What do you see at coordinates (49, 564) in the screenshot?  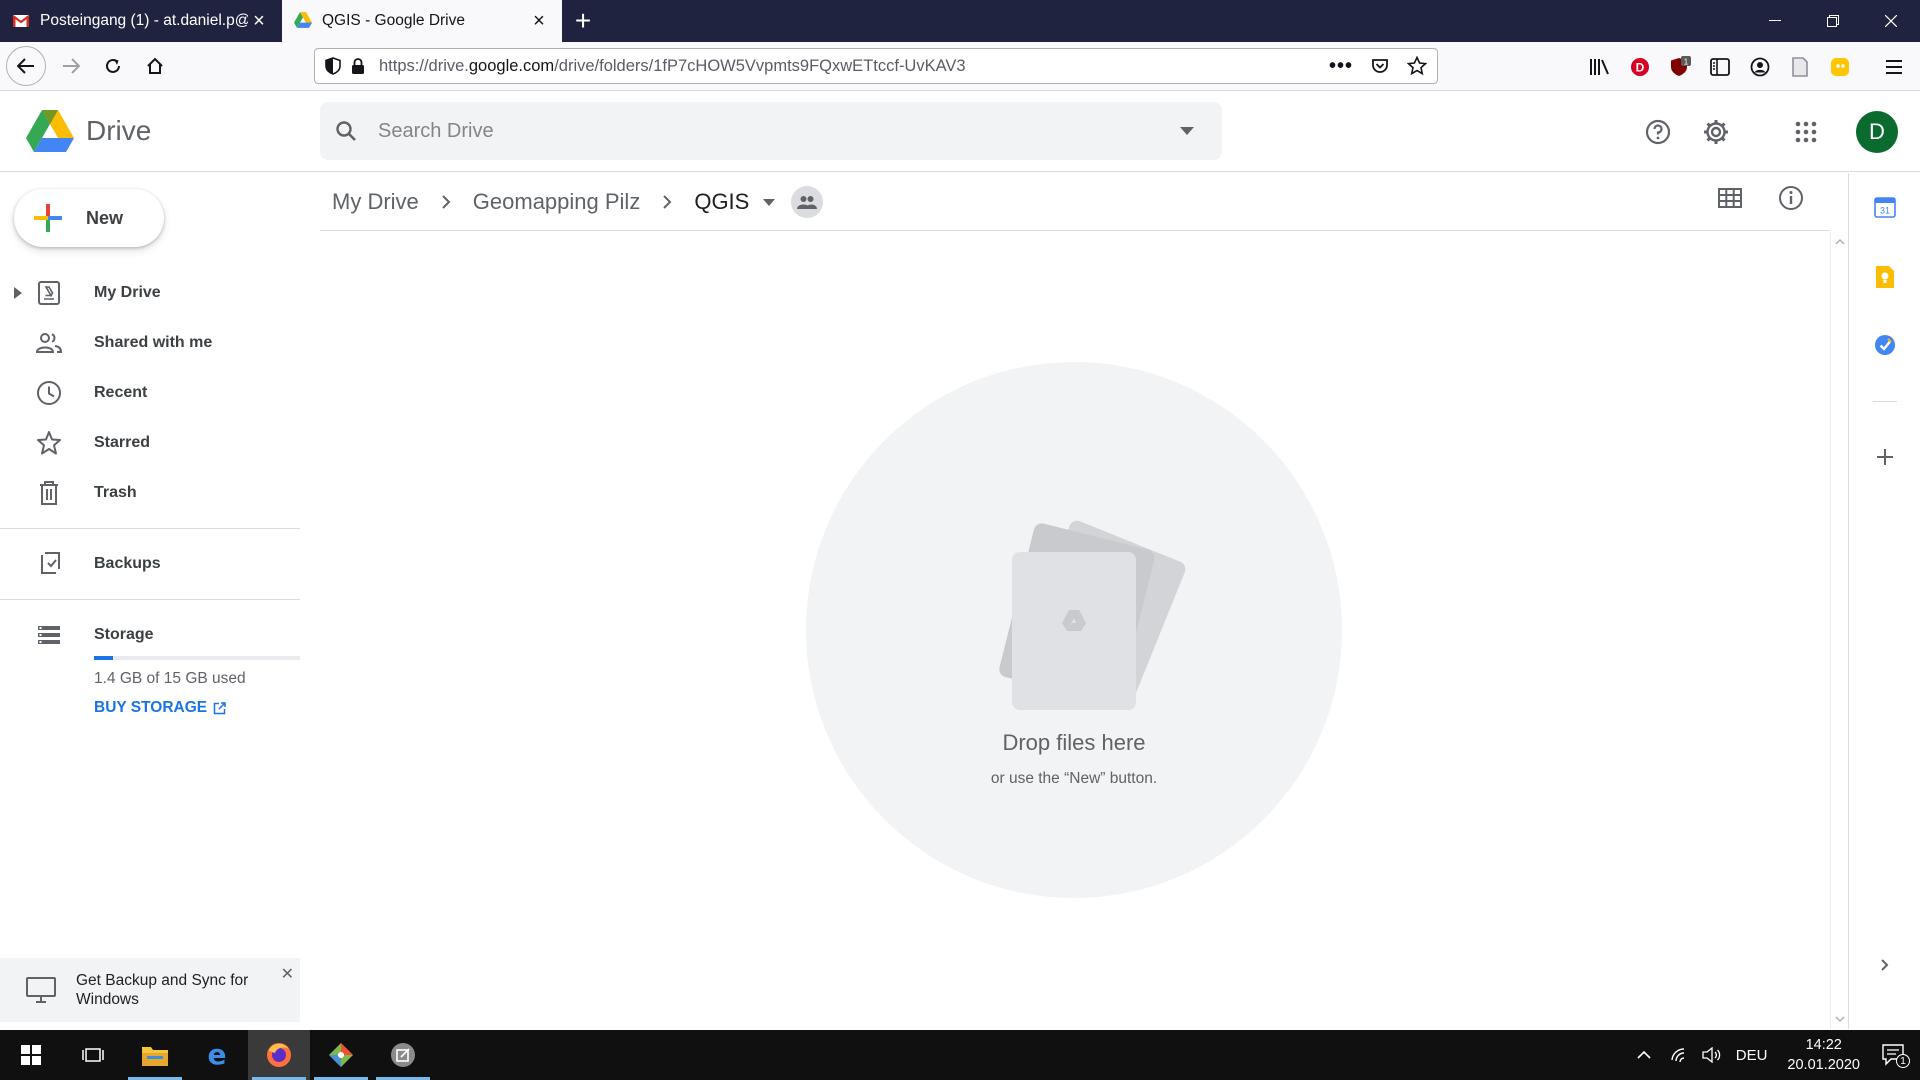 I see `backup-icon` at bounding box center [49, 564].